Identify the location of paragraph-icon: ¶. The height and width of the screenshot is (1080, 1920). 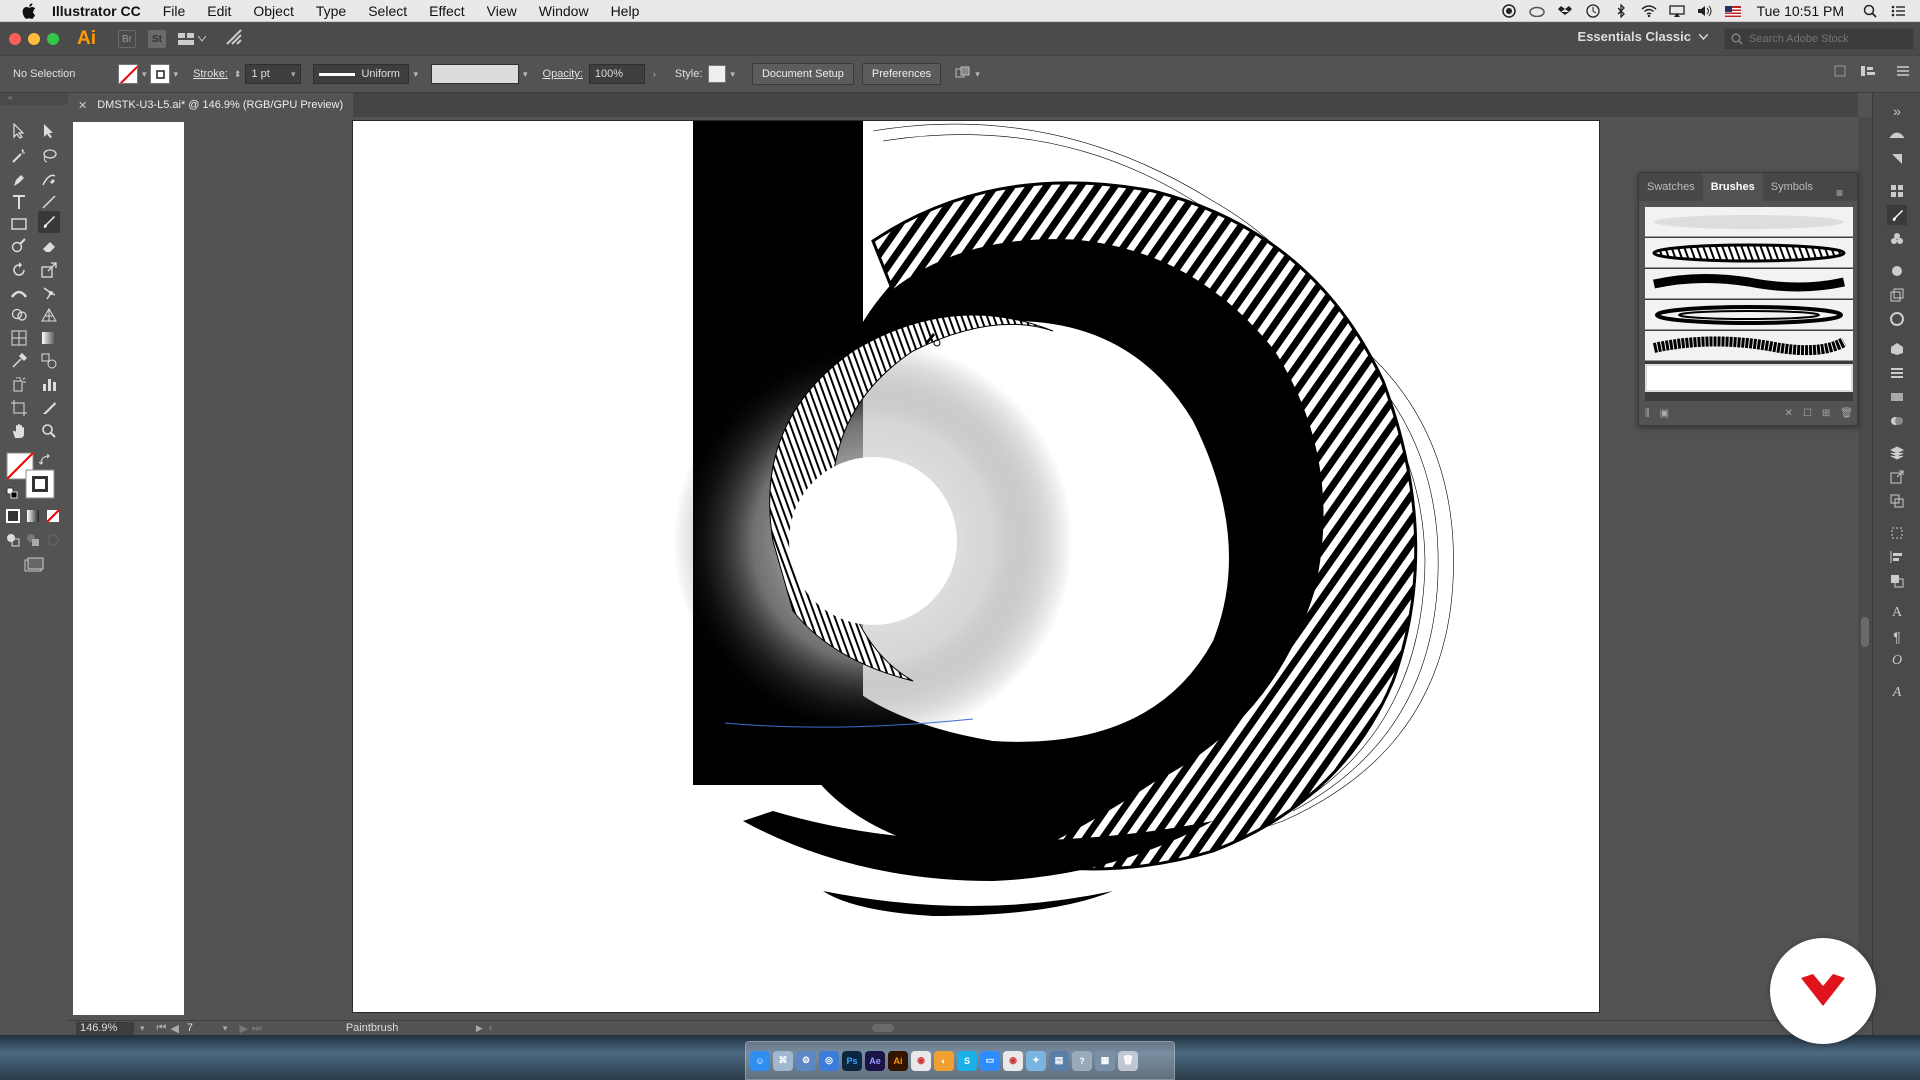
(1897, 637).